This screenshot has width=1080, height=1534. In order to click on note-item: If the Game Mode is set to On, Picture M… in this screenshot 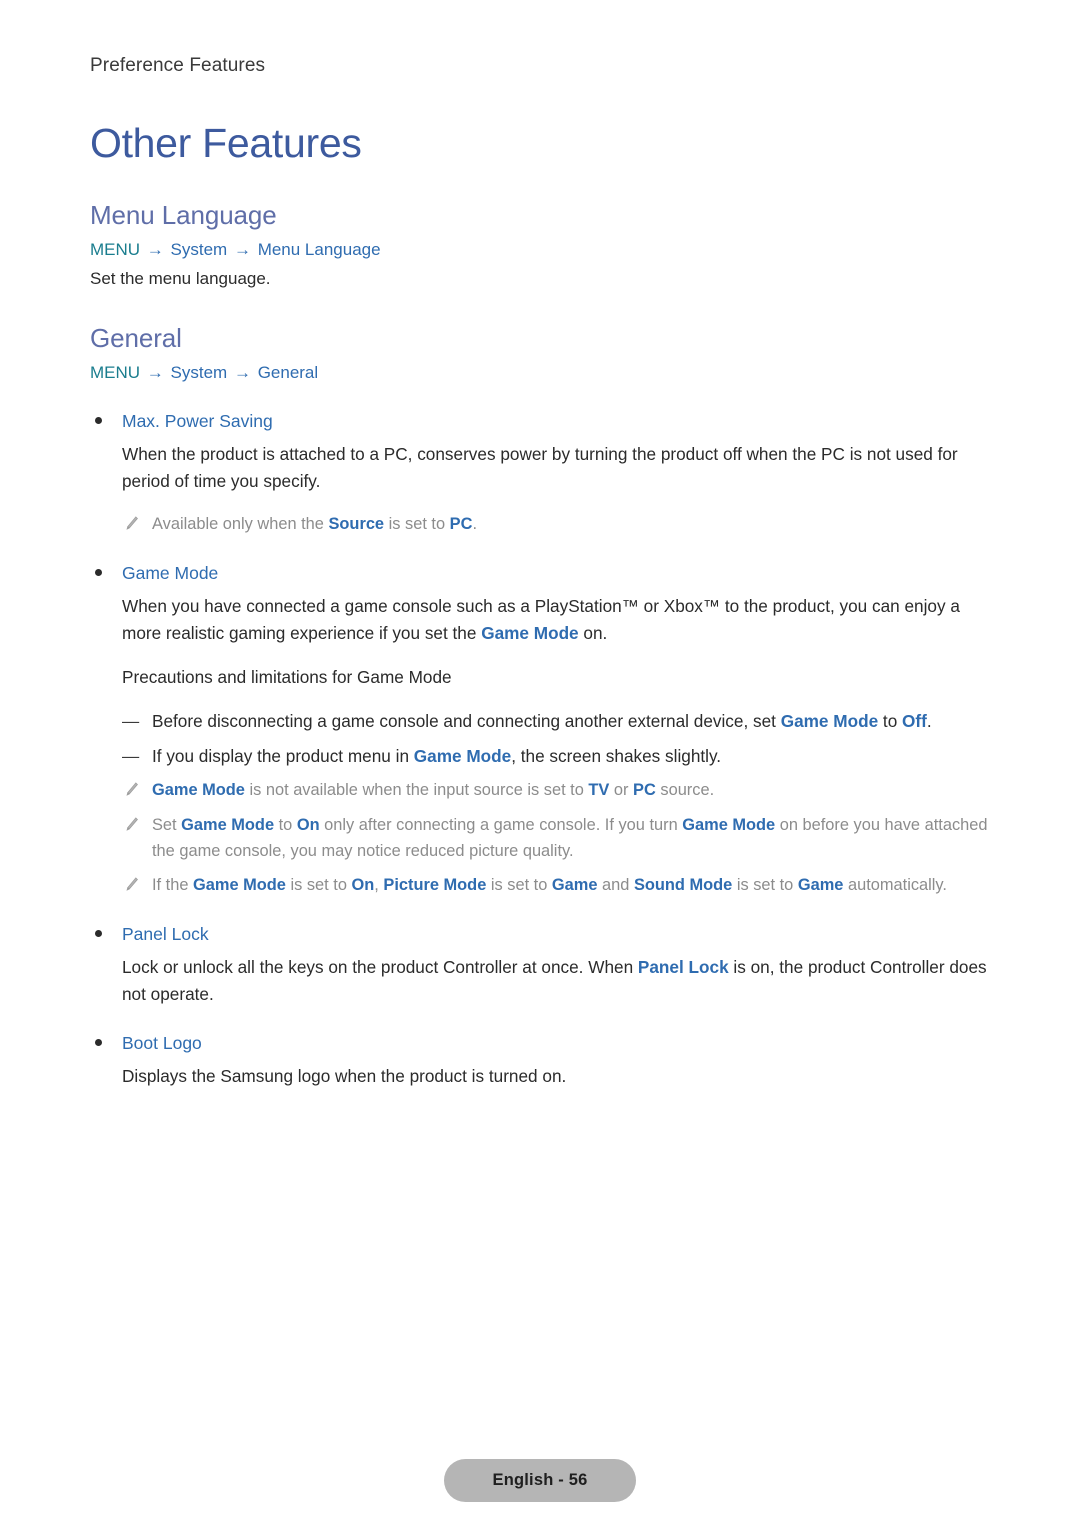, I will do `click(540, 886)`.